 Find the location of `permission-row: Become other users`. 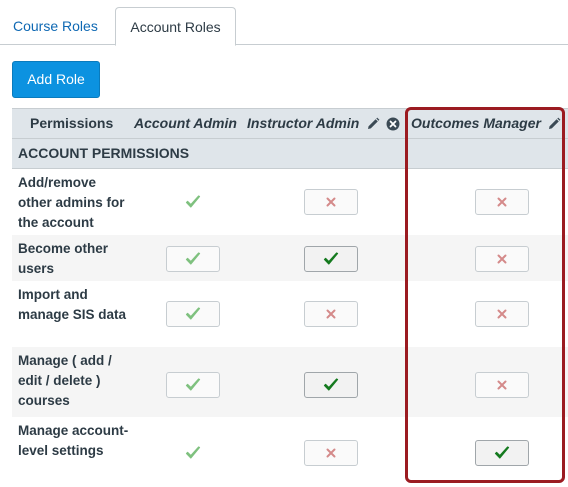

permission-row: Become other users is located at coordinates (290, 258).